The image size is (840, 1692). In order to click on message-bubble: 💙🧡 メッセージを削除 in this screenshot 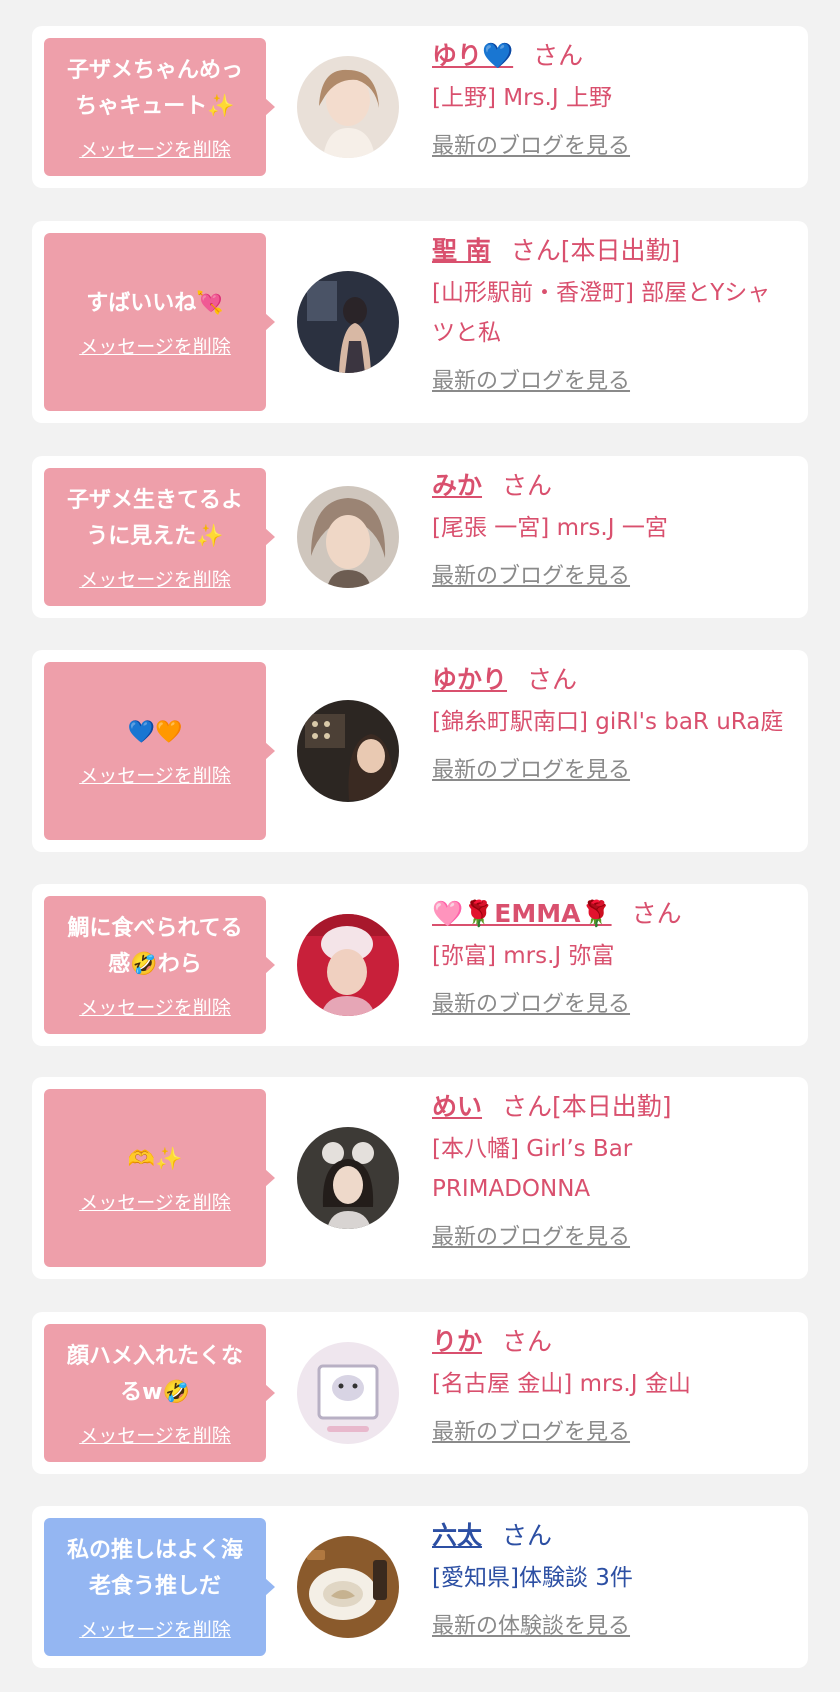, I will do `click(159, 751)`.